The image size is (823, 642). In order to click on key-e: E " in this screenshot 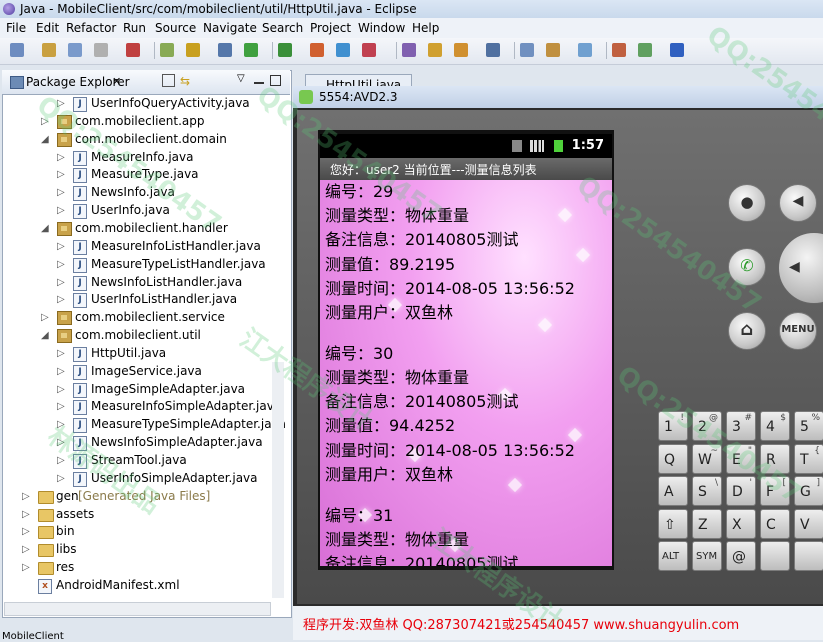, I will do `click(741, 458)`.